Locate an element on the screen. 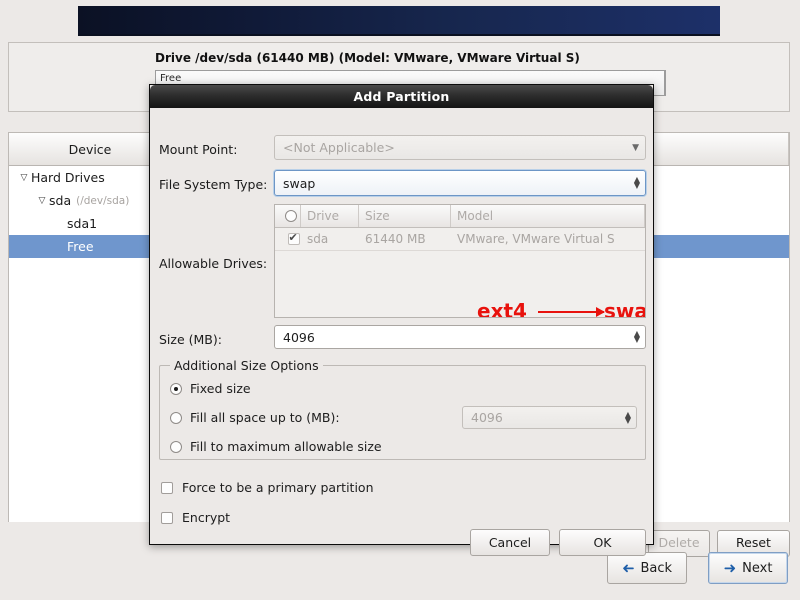 The height and width of the screenshot is (600, 800). cancel-button: Cancel is located at coordinates (510, 542).